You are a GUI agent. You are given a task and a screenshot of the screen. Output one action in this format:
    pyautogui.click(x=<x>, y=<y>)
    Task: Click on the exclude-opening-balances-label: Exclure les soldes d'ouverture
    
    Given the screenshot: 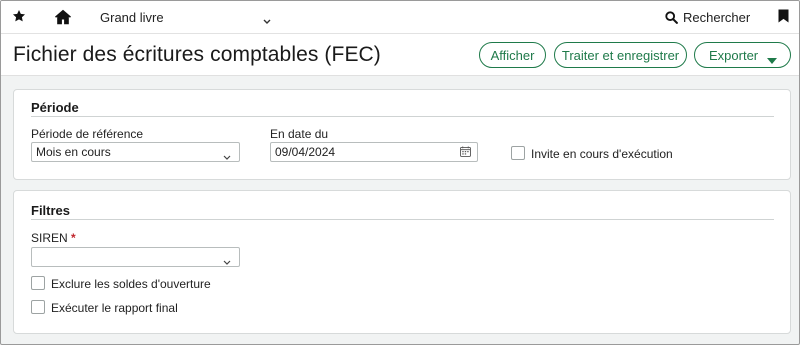 What is the action you would take?
    pyautogui.click(x=131, y=284)
    